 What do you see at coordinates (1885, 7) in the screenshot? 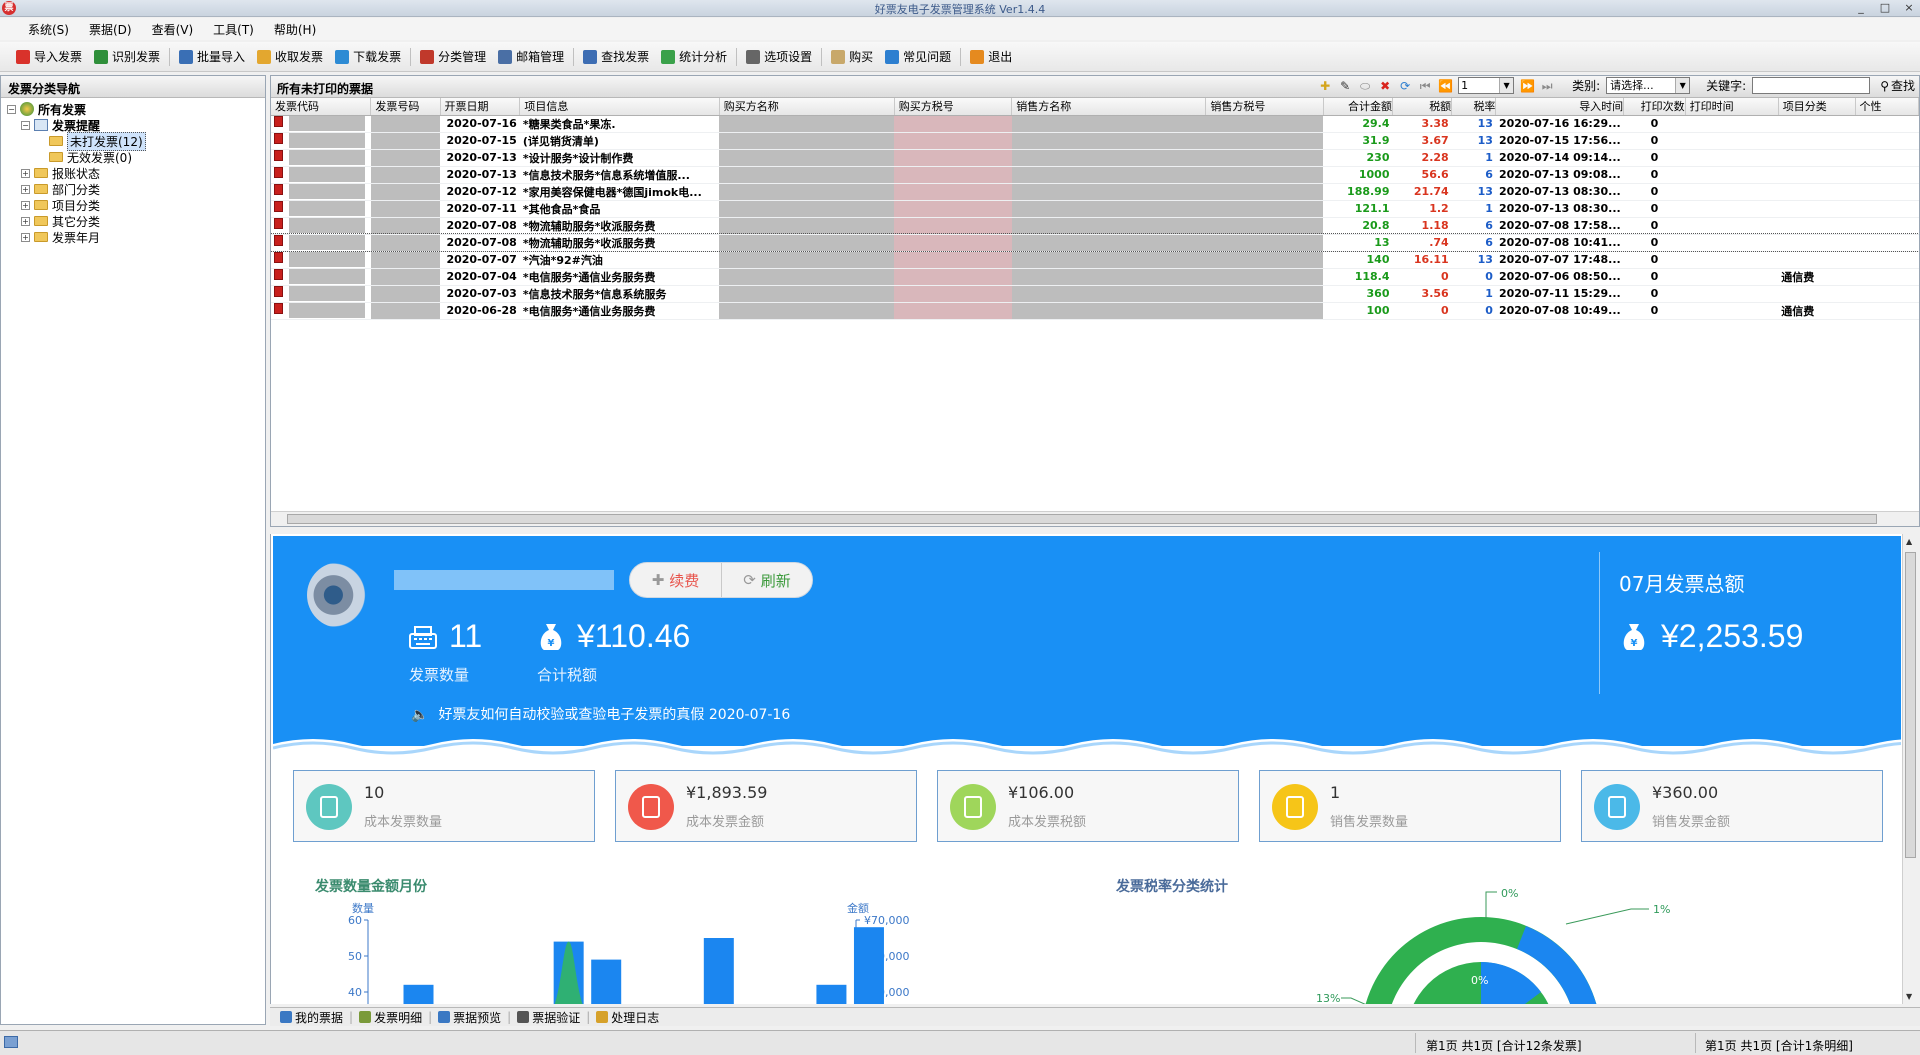
I see `maximize-button: □` at bounding box center [1885, 7].